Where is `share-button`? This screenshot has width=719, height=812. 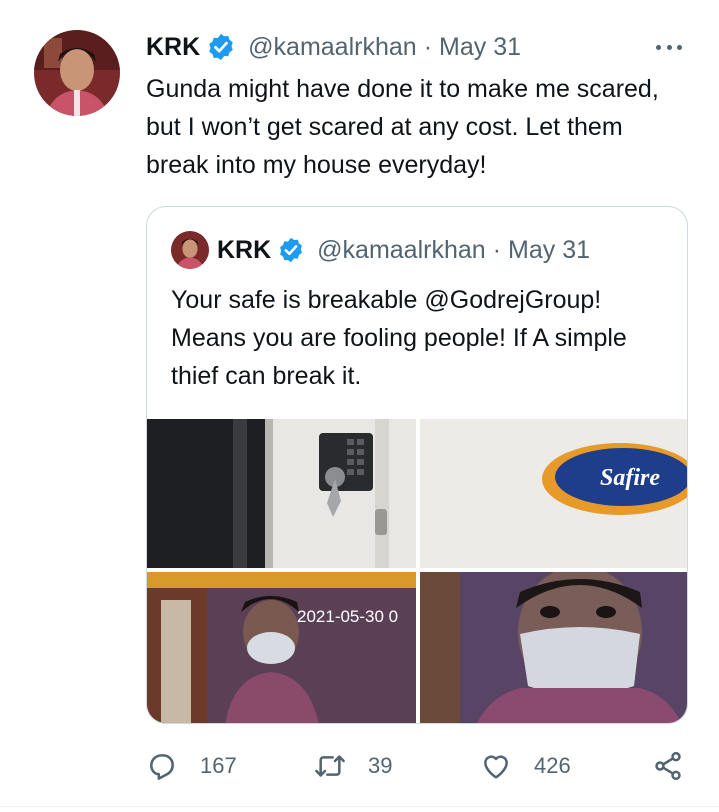
share-button is located at coordinates (668, 766).